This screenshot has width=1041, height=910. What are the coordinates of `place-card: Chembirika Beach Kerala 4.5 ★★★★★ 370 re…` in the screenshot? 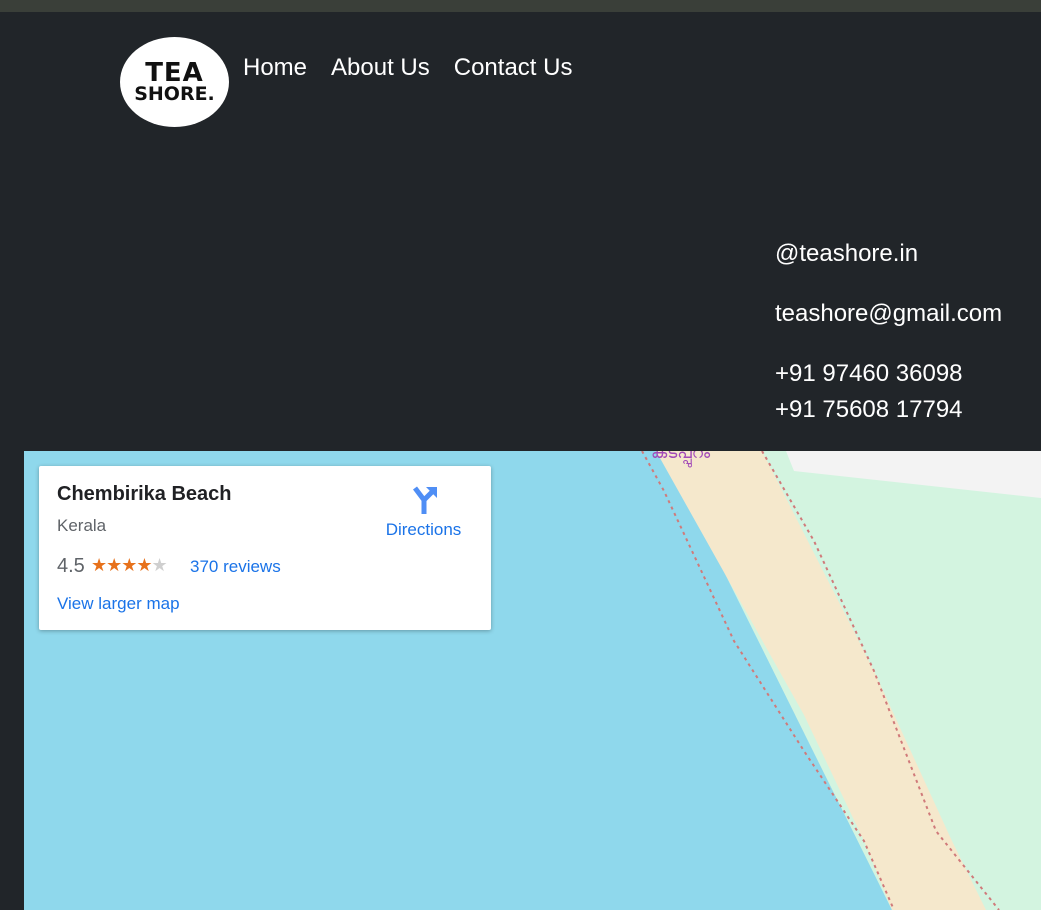 It's located at (265, 548).